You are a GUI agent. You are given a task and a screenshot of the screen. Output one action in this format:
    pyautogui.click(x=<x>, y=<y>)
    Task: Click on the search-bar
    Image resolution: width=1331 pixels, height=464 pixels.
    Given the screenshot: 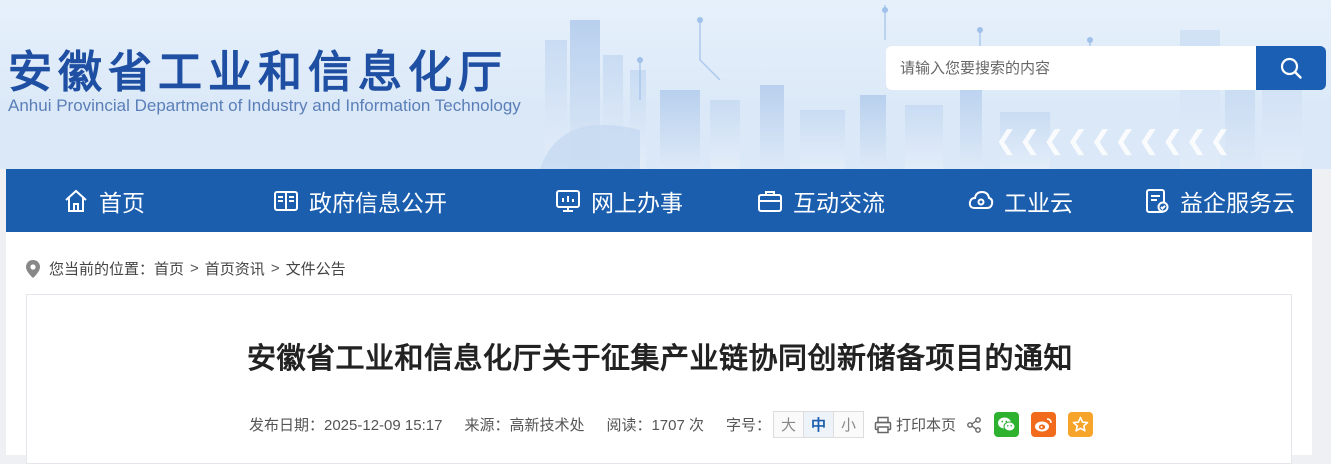 What is the action you would take?
    pyautogui.click(x=1106, y=68)
    